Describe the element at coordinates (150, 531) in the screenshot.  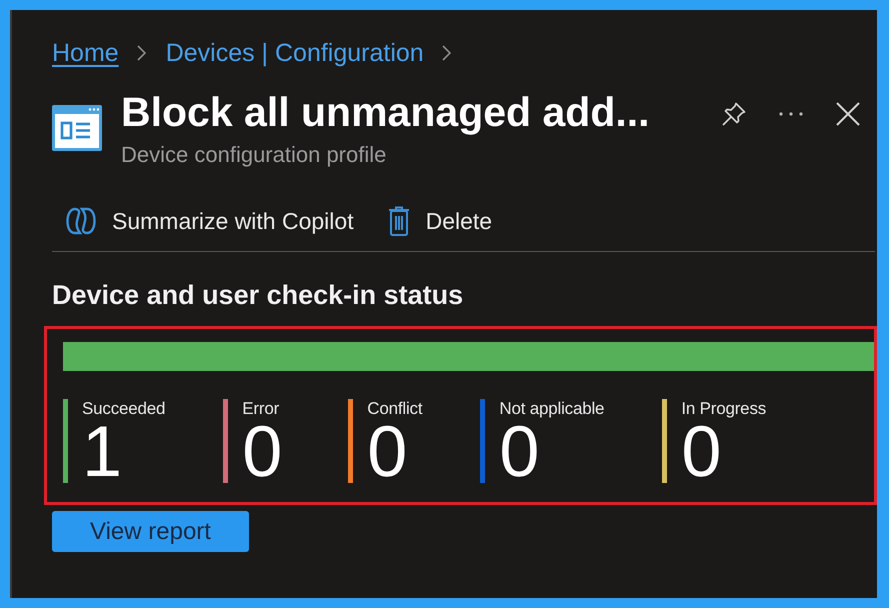
I see `view-report-button: View report` at that location.